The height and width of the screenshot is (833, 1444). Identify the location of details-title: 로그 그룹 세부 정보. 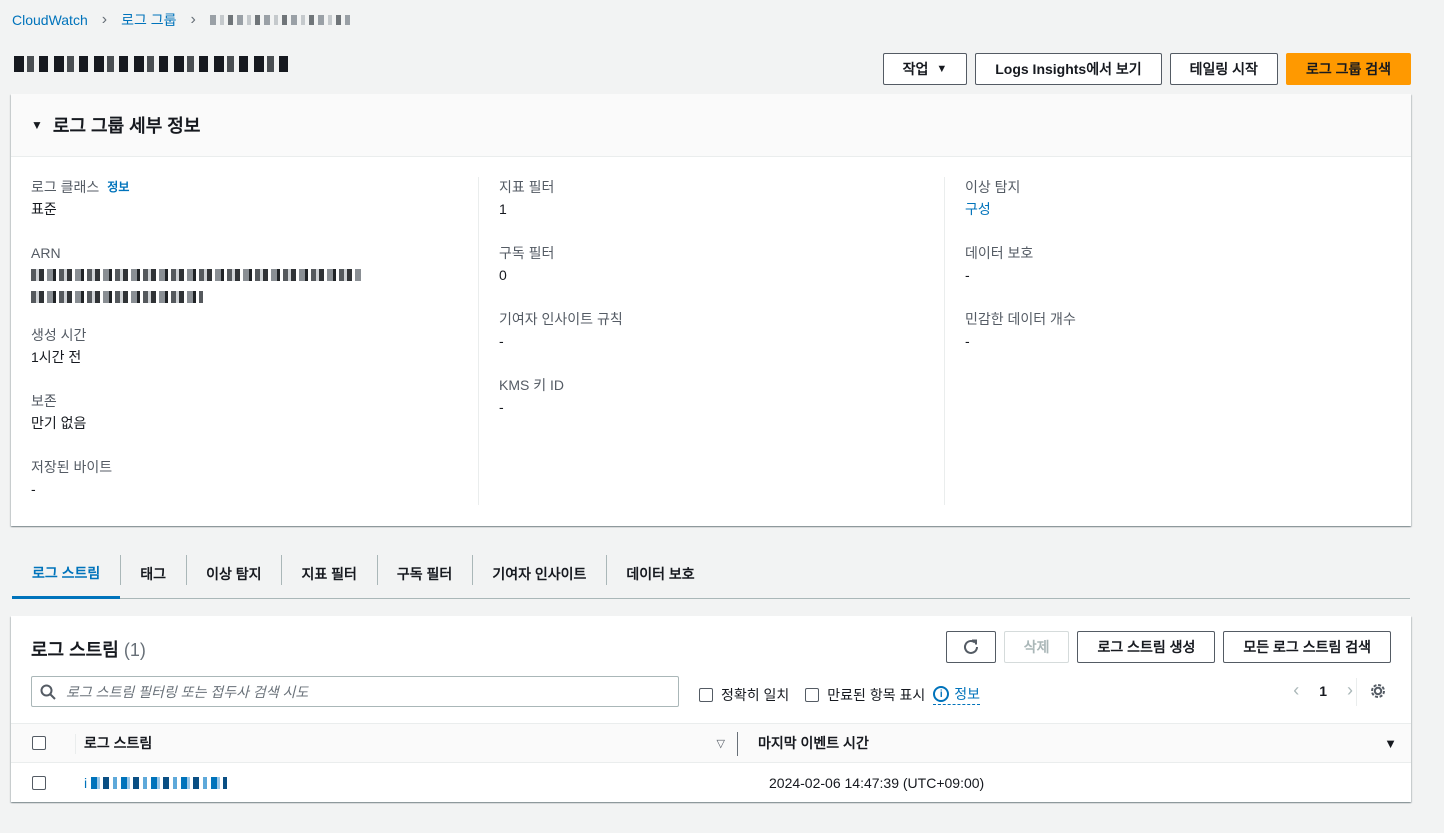
(126, 126).